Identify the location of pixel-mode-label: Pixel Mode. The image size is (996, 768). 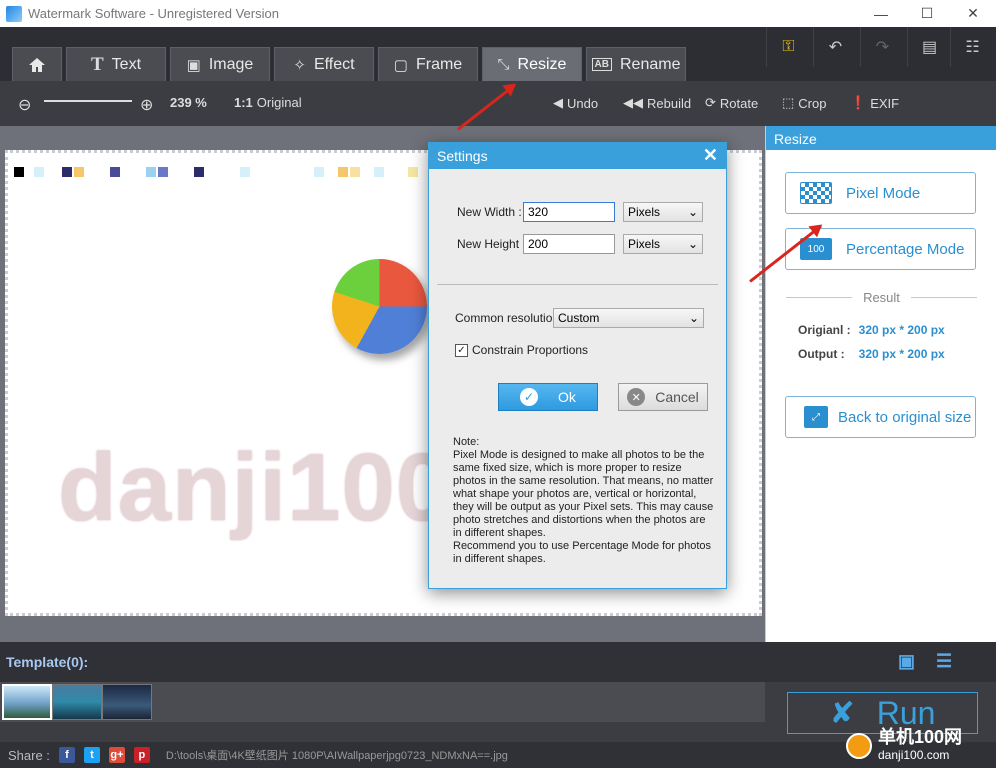
(883, 193).